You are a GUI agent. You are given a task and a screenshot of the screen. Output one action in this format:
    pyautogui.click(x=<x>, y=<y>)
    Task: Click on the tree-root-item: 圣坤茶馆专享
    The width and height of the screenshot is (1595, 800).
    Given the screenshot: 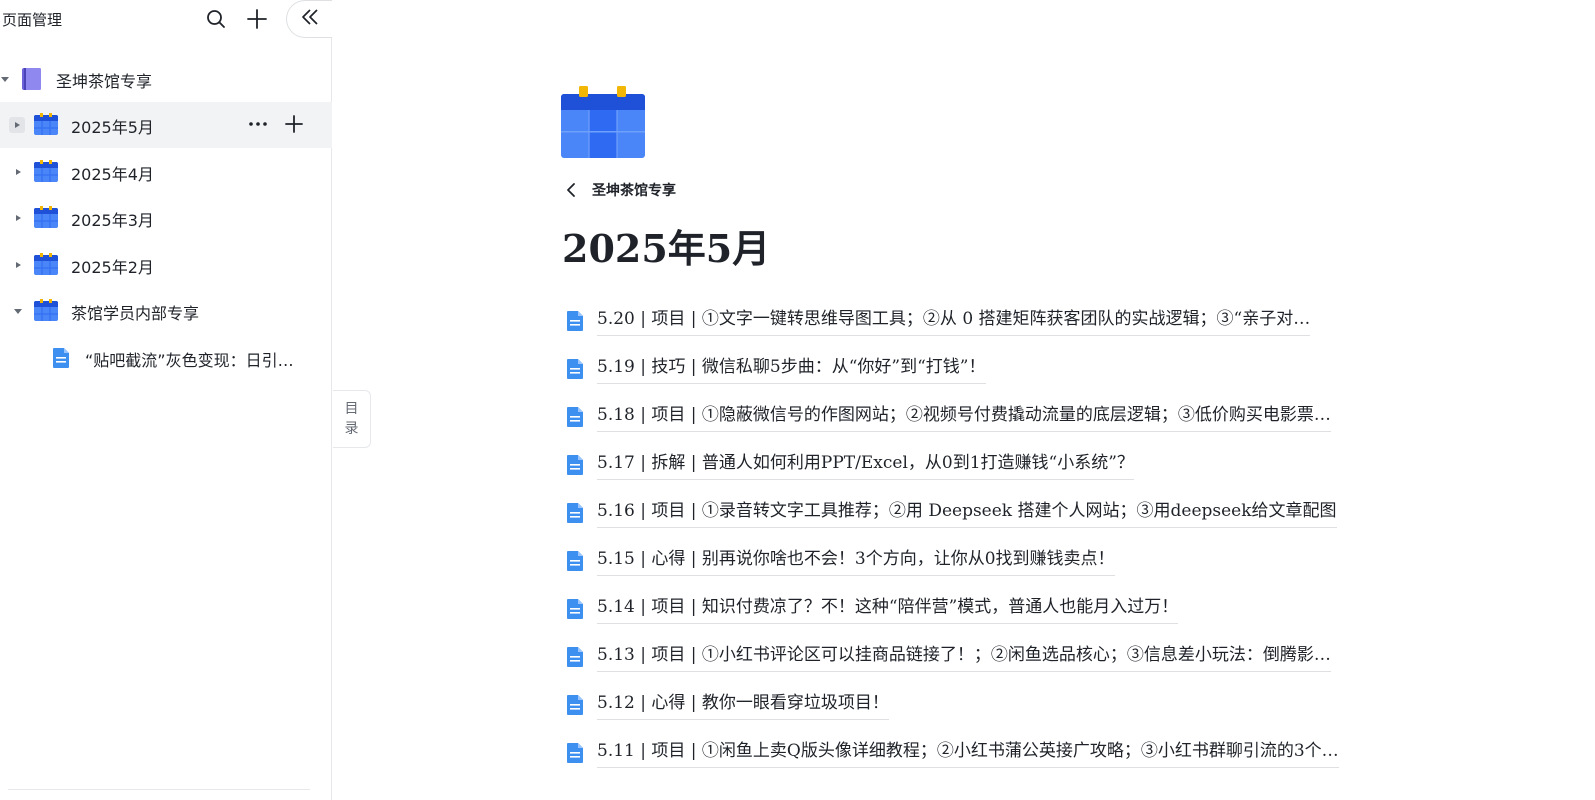 What is the action you would take?
    pyautogui.click(x=166, y=79)
    